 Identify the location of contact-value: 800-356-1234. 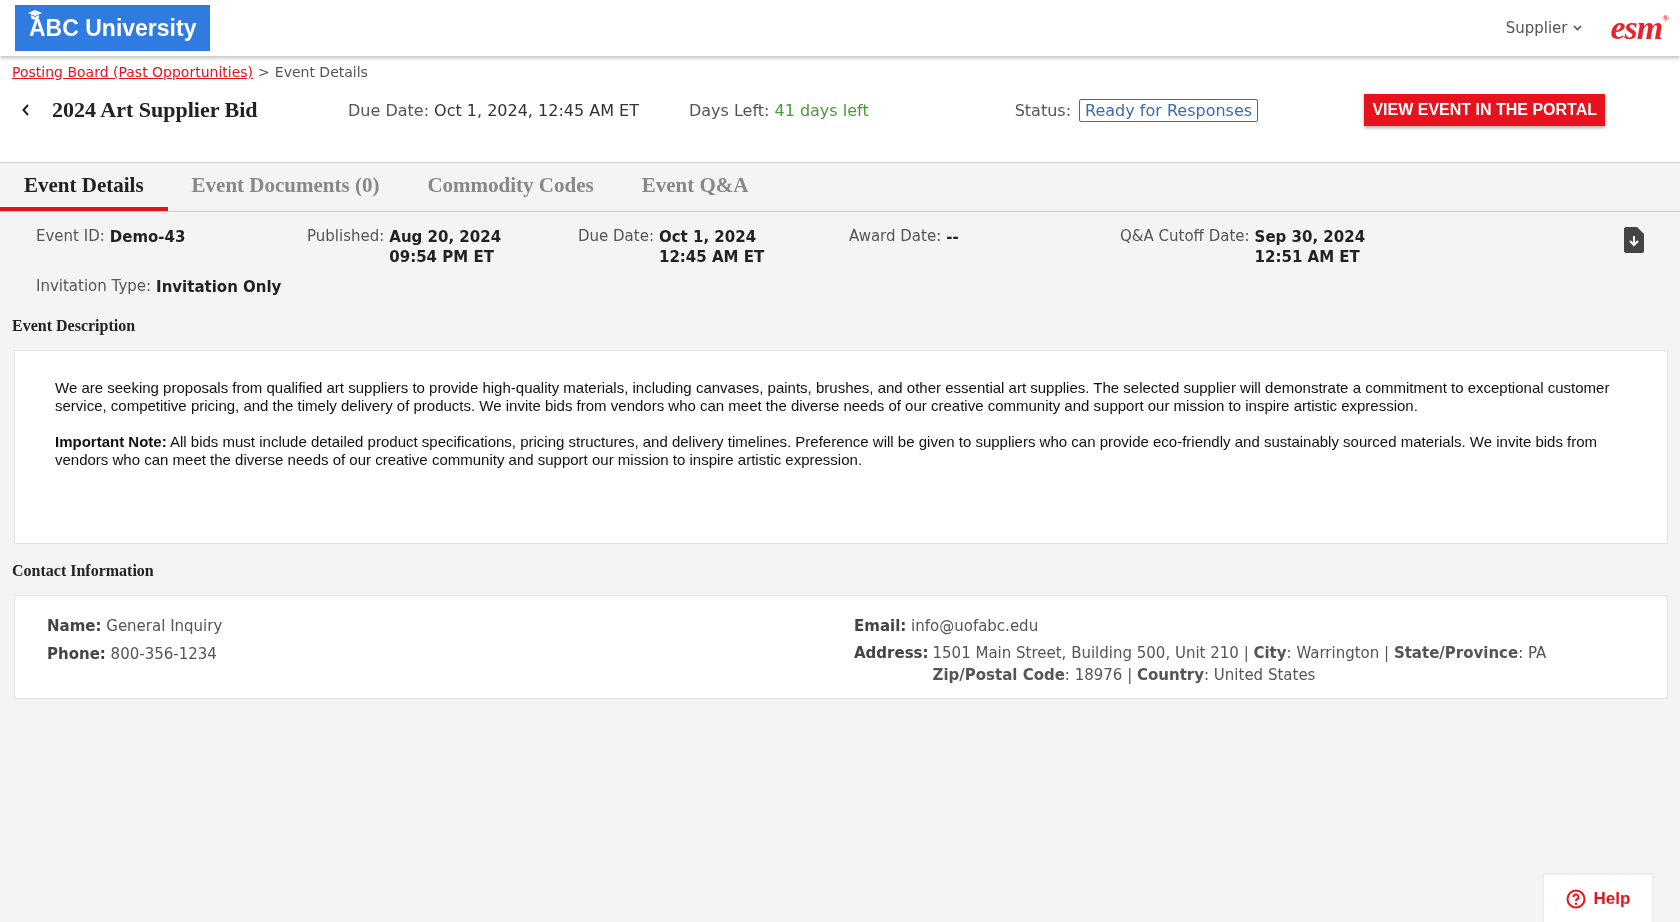
(163, 654).